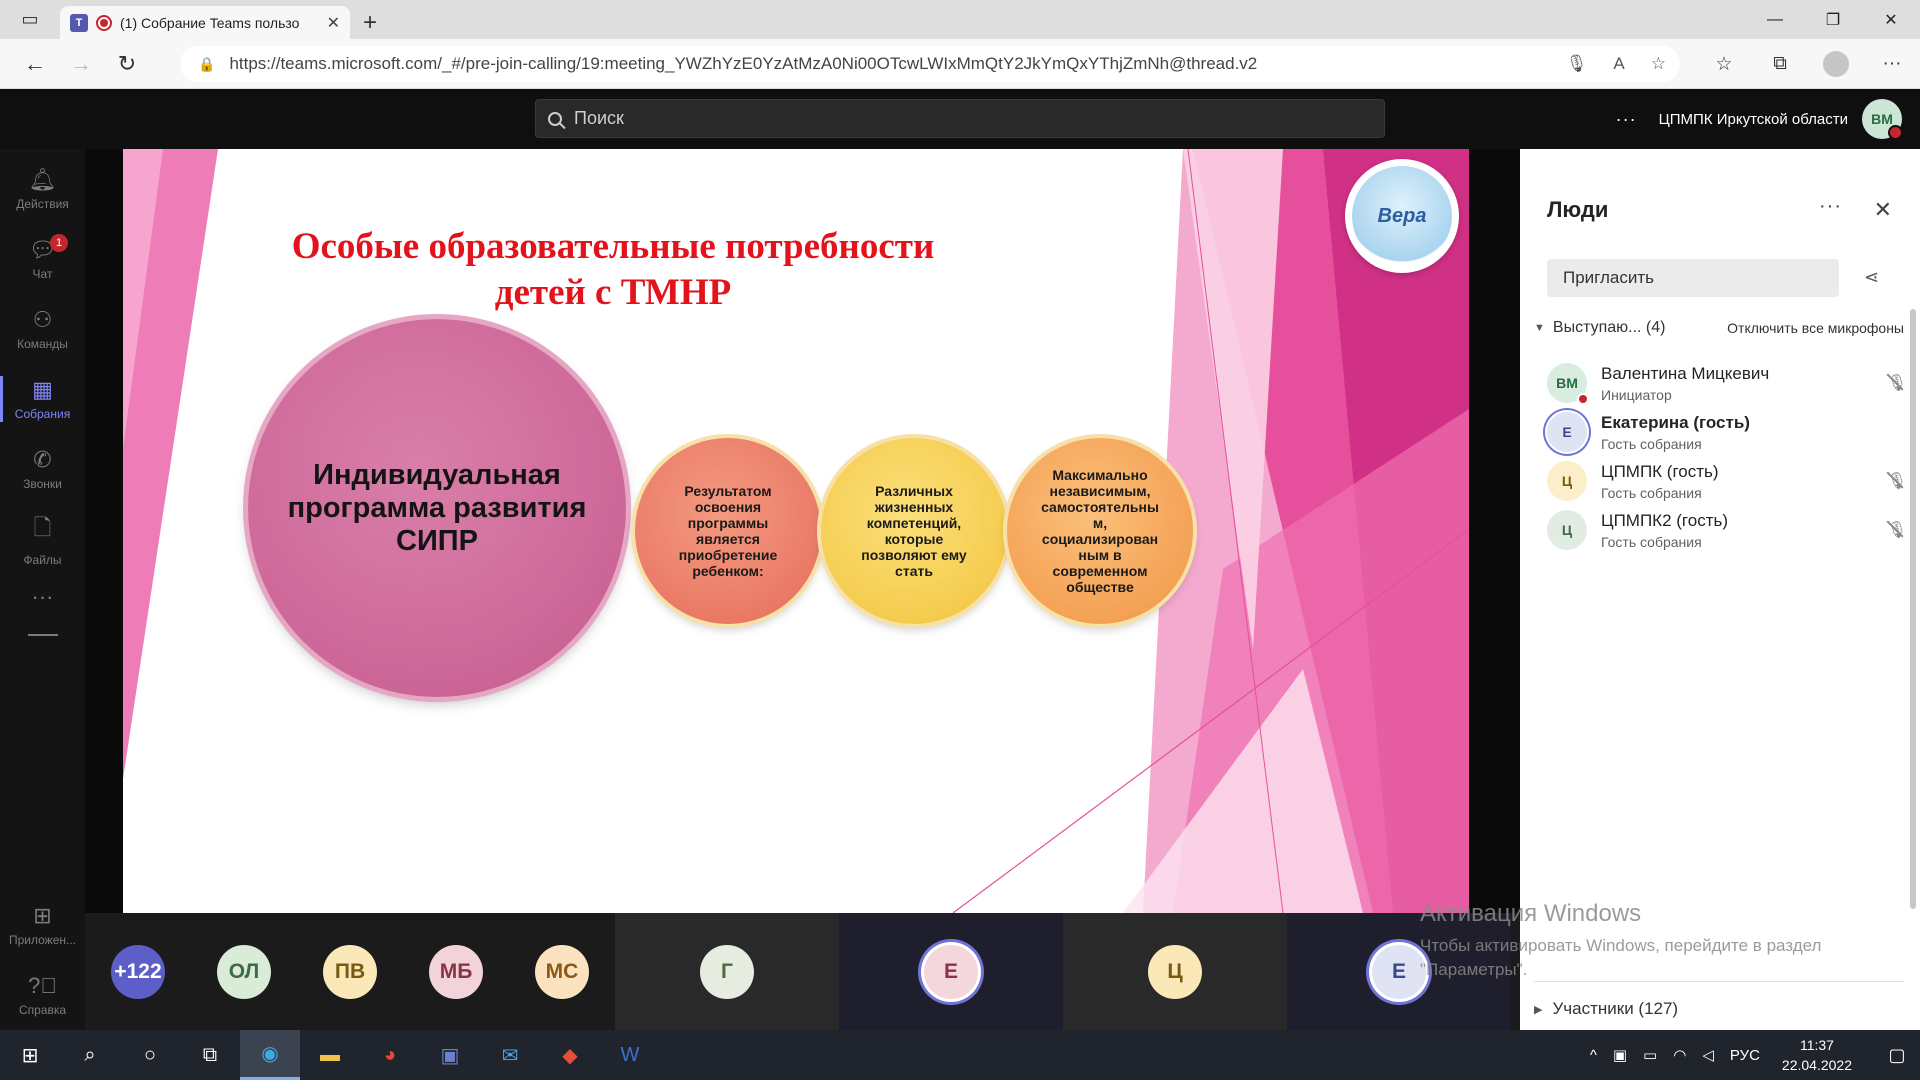 The height and width of the screenshot is (1080, 1920). What do you see at coordinates (42, 1010) in the screenshot?
I see `rail-label: Справка` at bounding box center [42, 1010].